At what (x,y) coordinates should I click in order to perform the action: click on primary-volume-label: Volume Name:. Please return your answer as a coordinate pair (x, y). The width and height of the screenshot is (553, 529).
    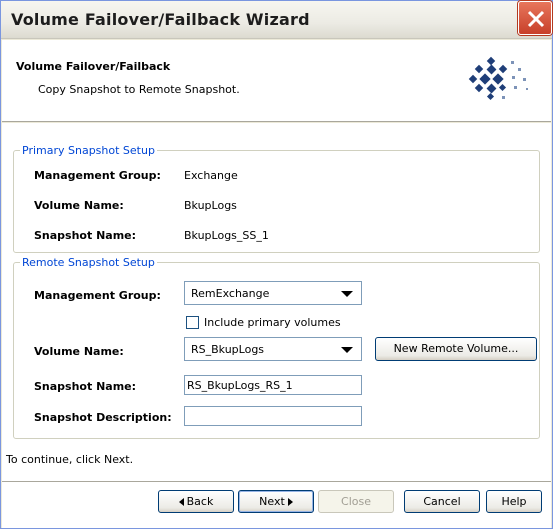
    Looking at the image, I should click on (79, 205).